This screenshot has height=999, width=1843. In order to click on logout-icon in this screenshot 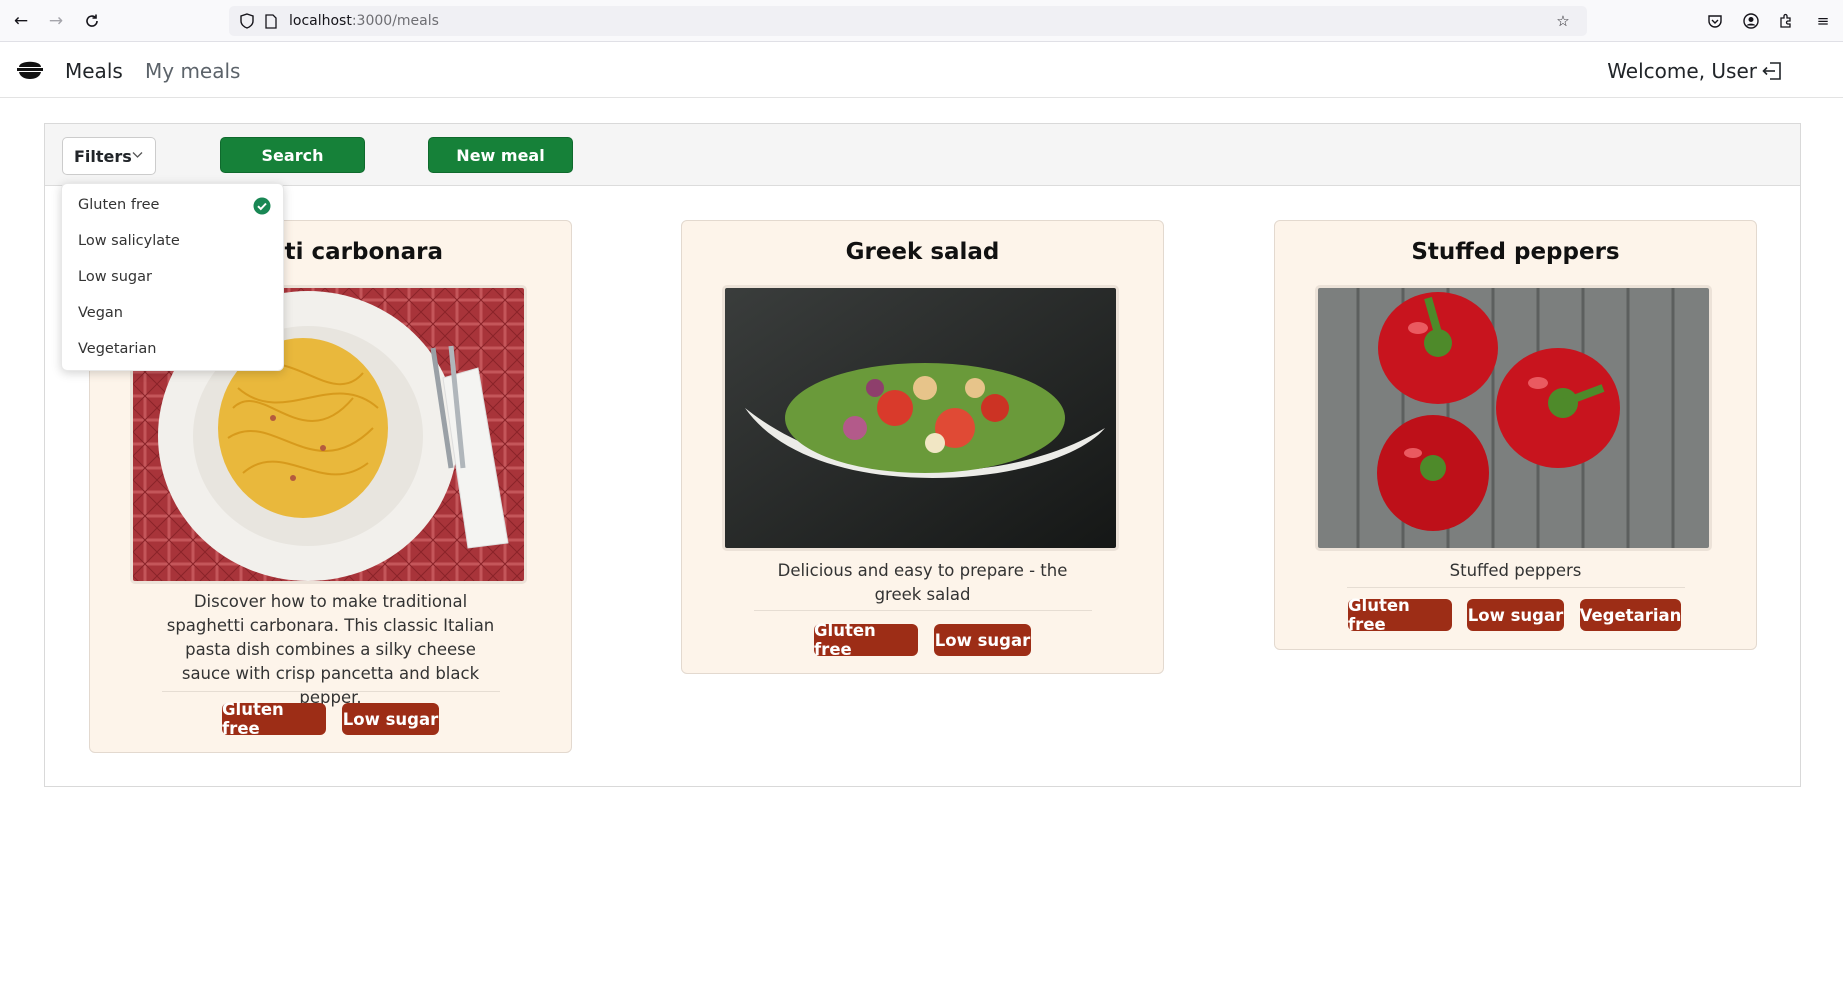, I will do `click(1772, 71)`.